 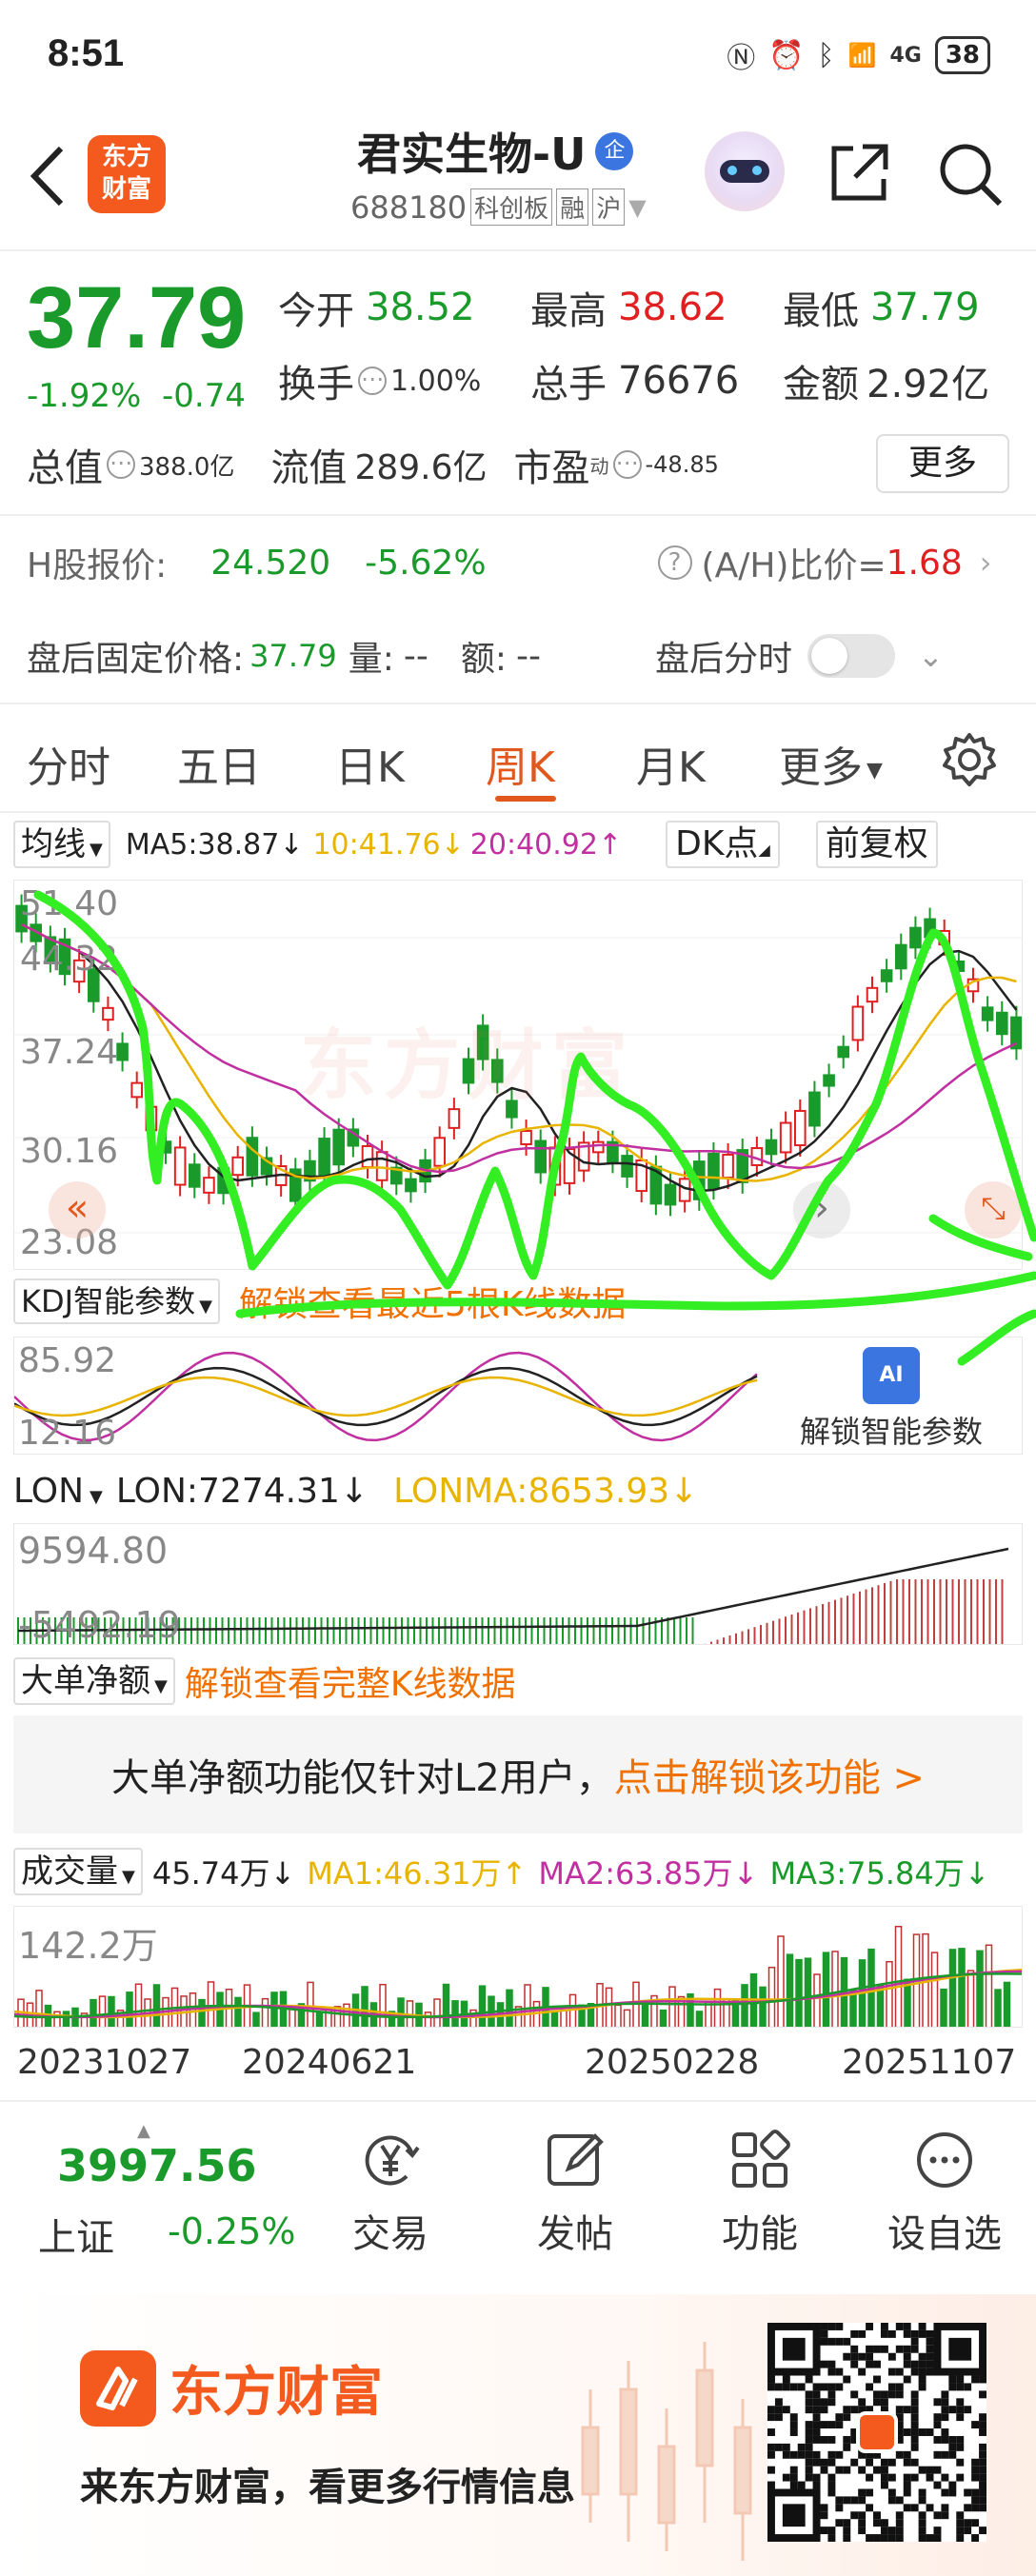 What do you see at coordinates (599, 466) in the screenshot?
I see `pe-dynamic-sup: 动` at bounding box center [599, 466].